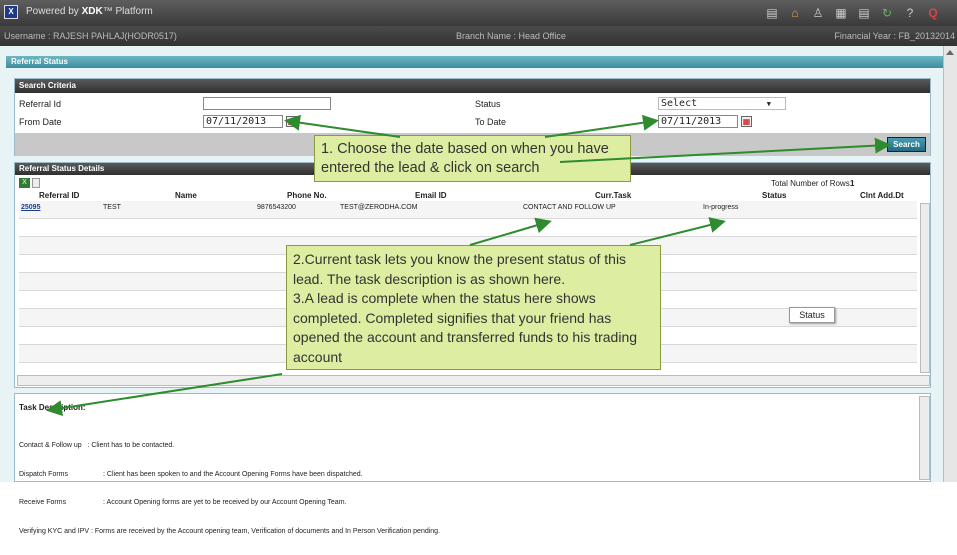 The width and height of the screenshot is (957, 555). Describe the element at coordinates (52, 407) in the screenshot. I see `task-description-title: Task Description:` at that location.